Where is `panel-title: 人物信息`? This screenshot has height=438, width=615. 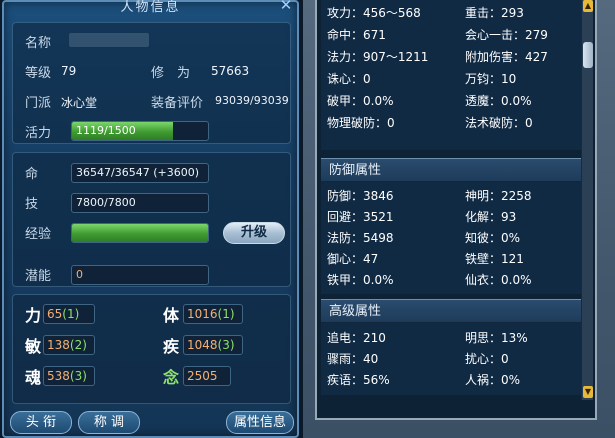
panel-title: 人物信息 is located at coordinates (150, 7).